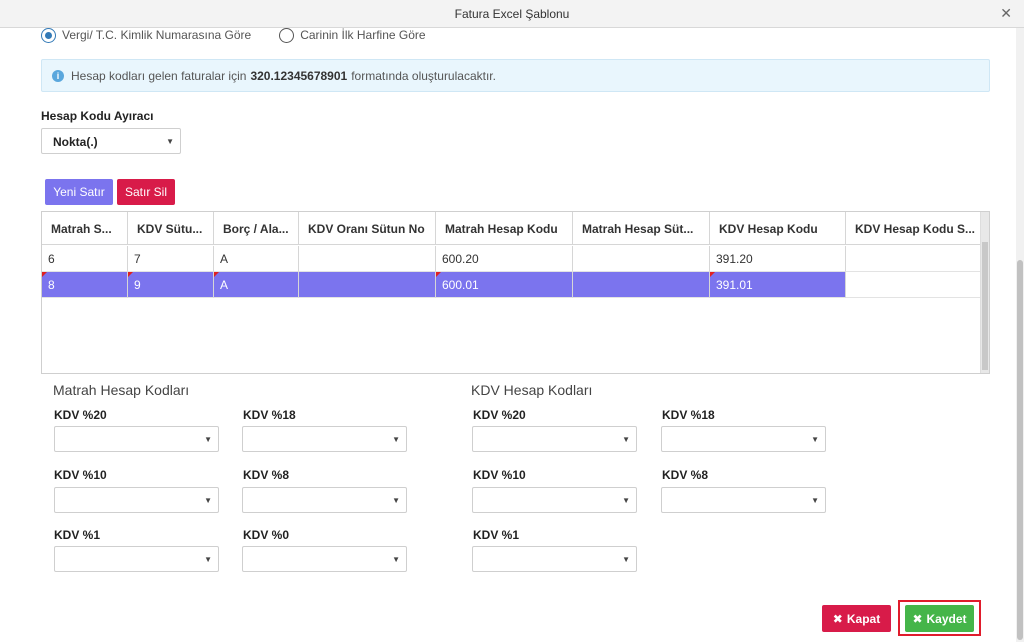 This screenshot has height=642, width=1024. I want to click on separator-select: Nokta(.) ▼, so click(111, 141).